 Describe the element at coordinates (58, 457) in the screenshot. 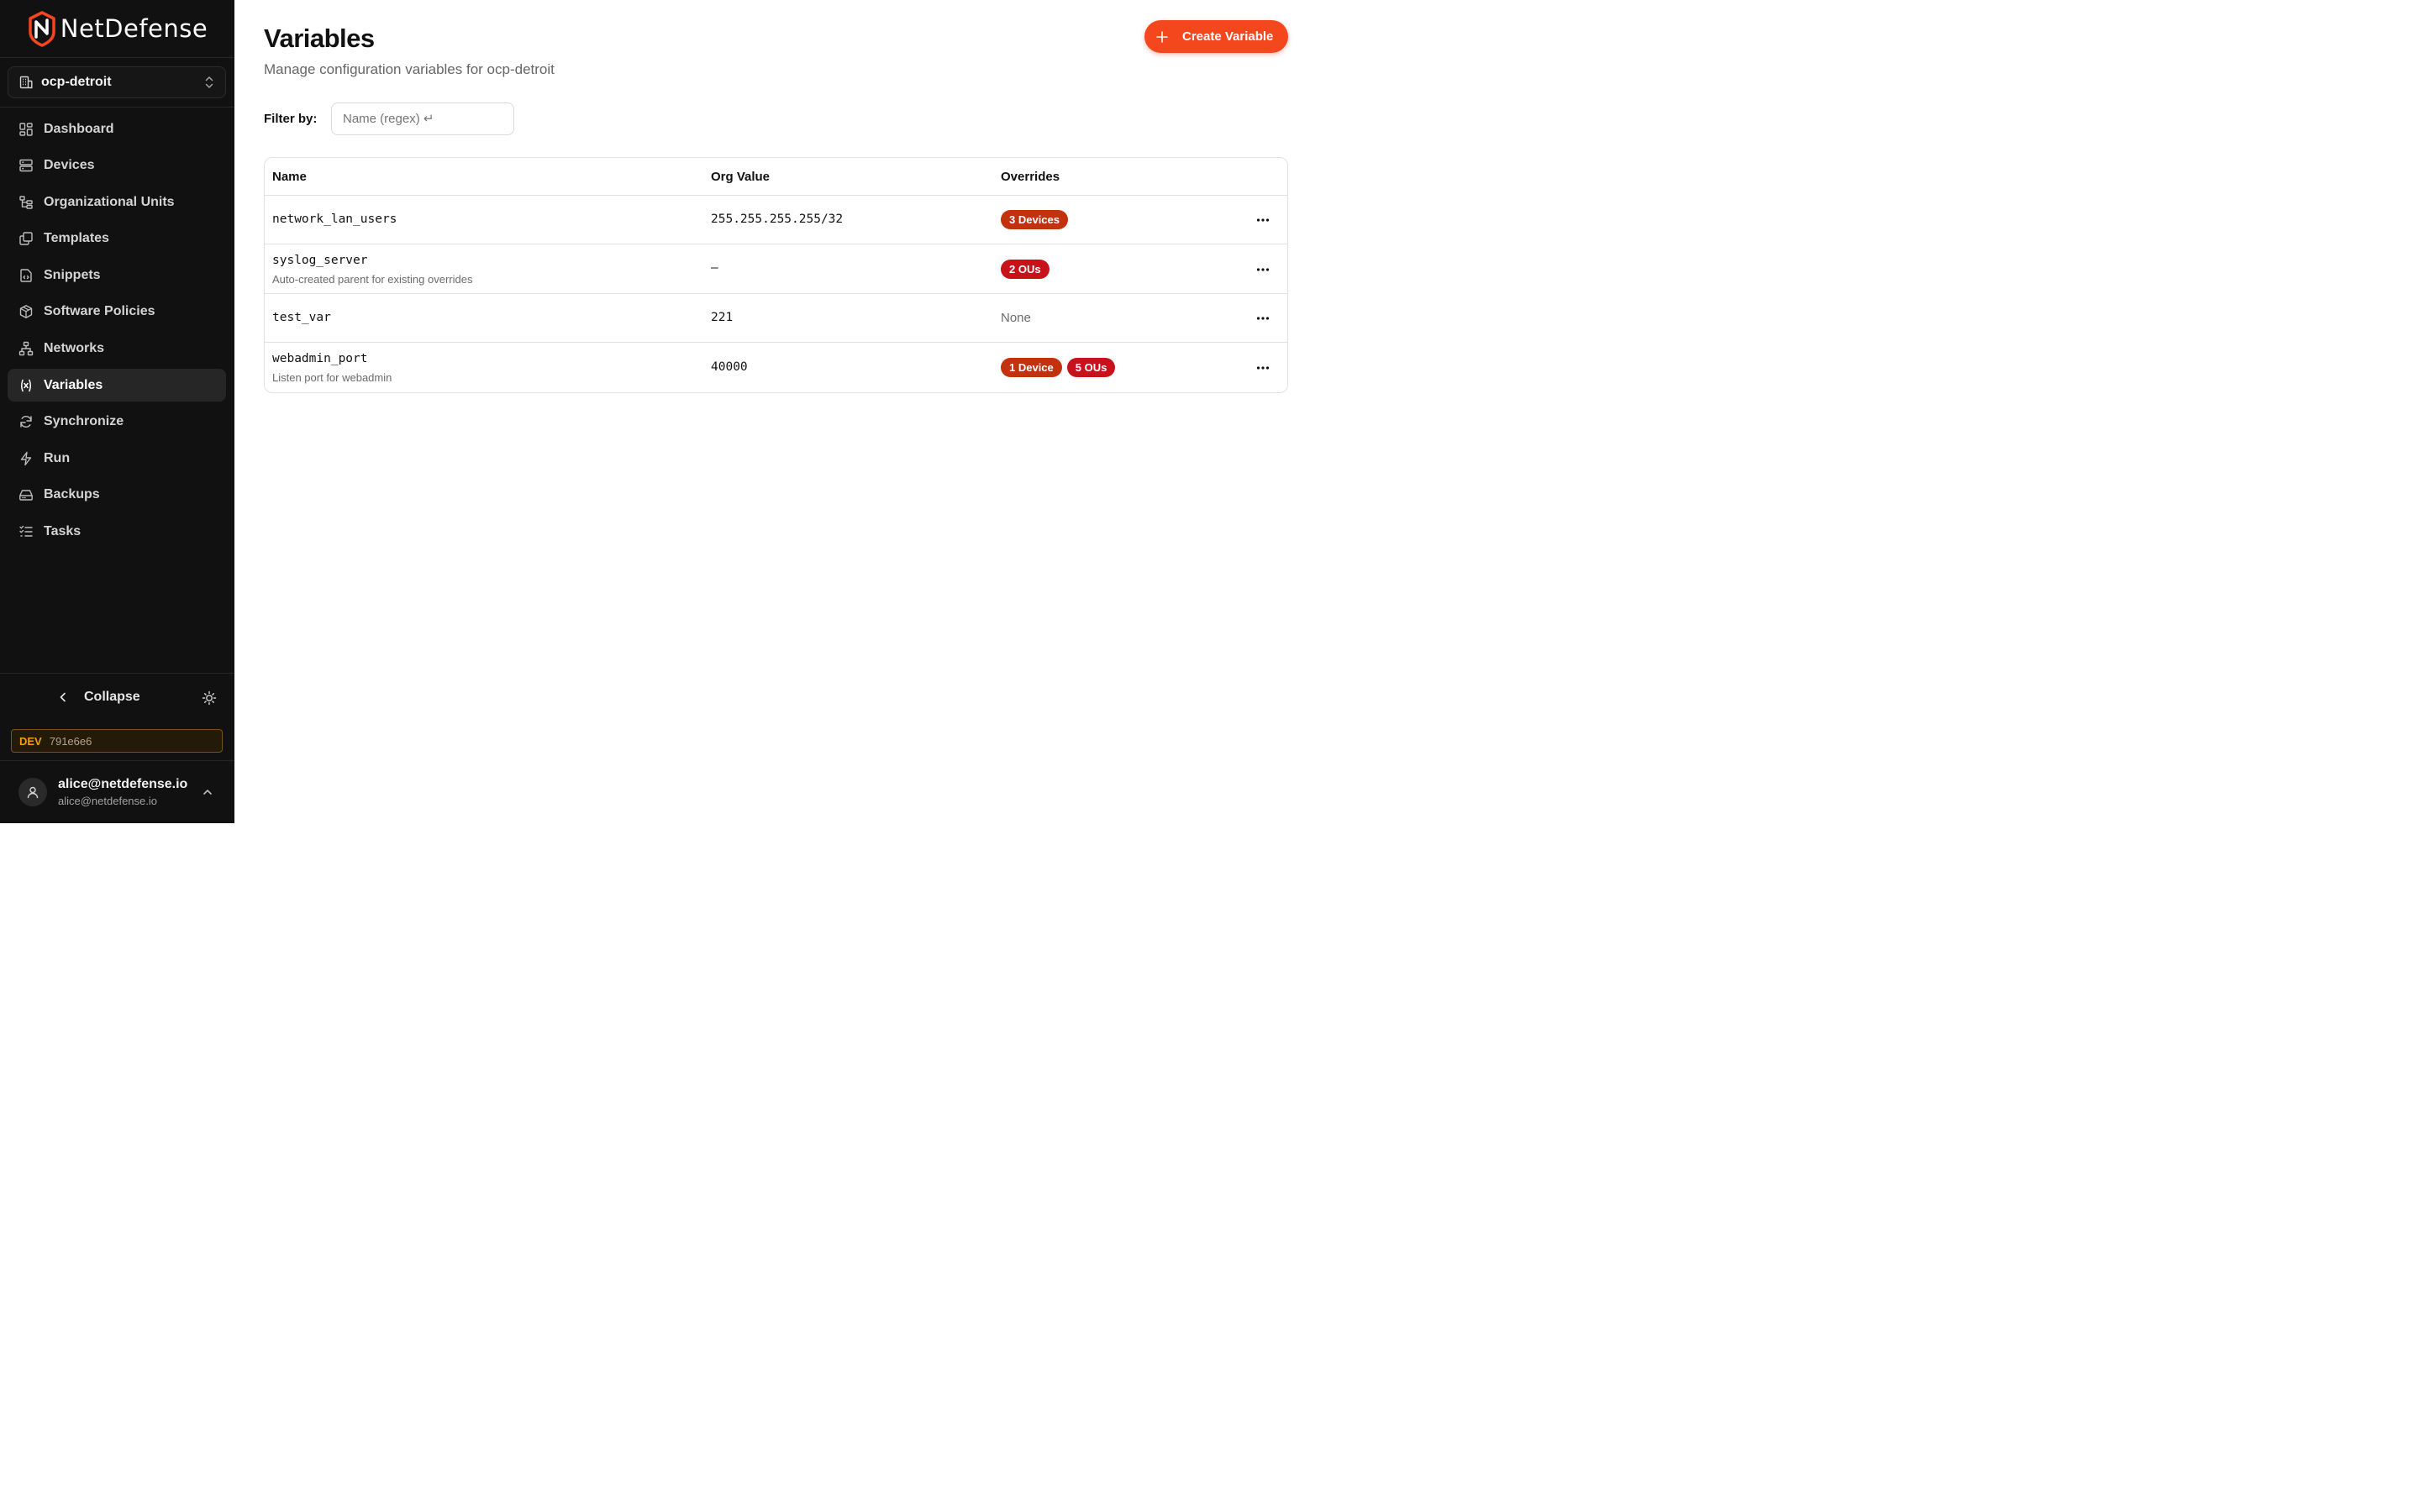

I see `sidebar-item-label: Run` at that location.